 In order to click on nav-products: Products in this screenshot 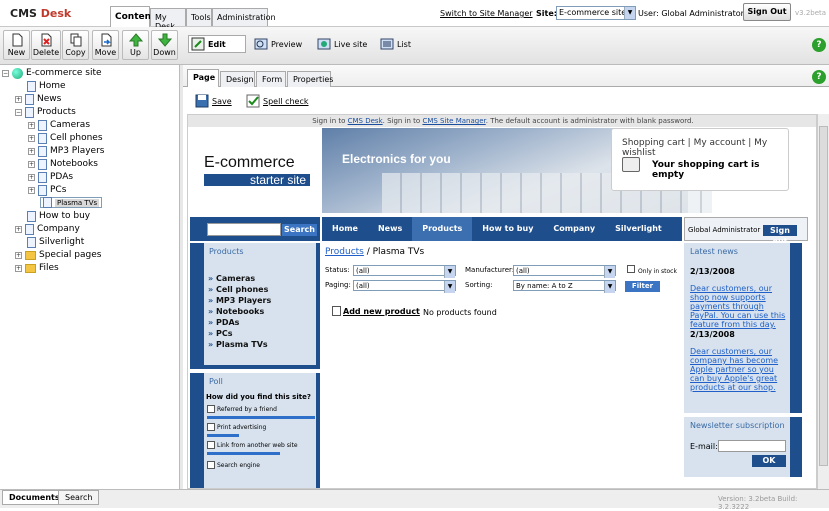, I will do `click(442, 229)`.